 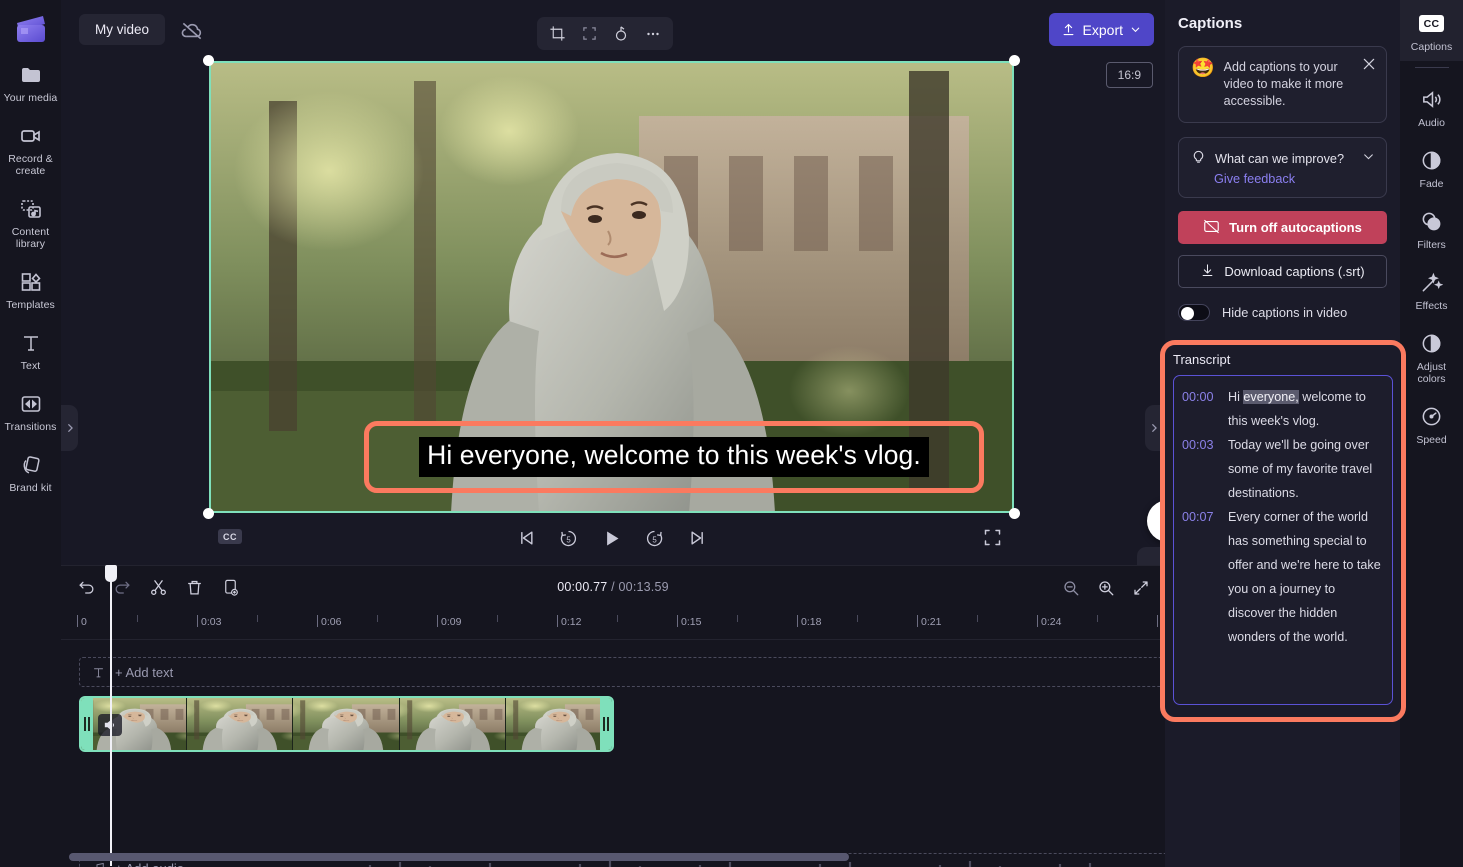 I want to click on rail-label: Speed, so click(x=1431, y=440).